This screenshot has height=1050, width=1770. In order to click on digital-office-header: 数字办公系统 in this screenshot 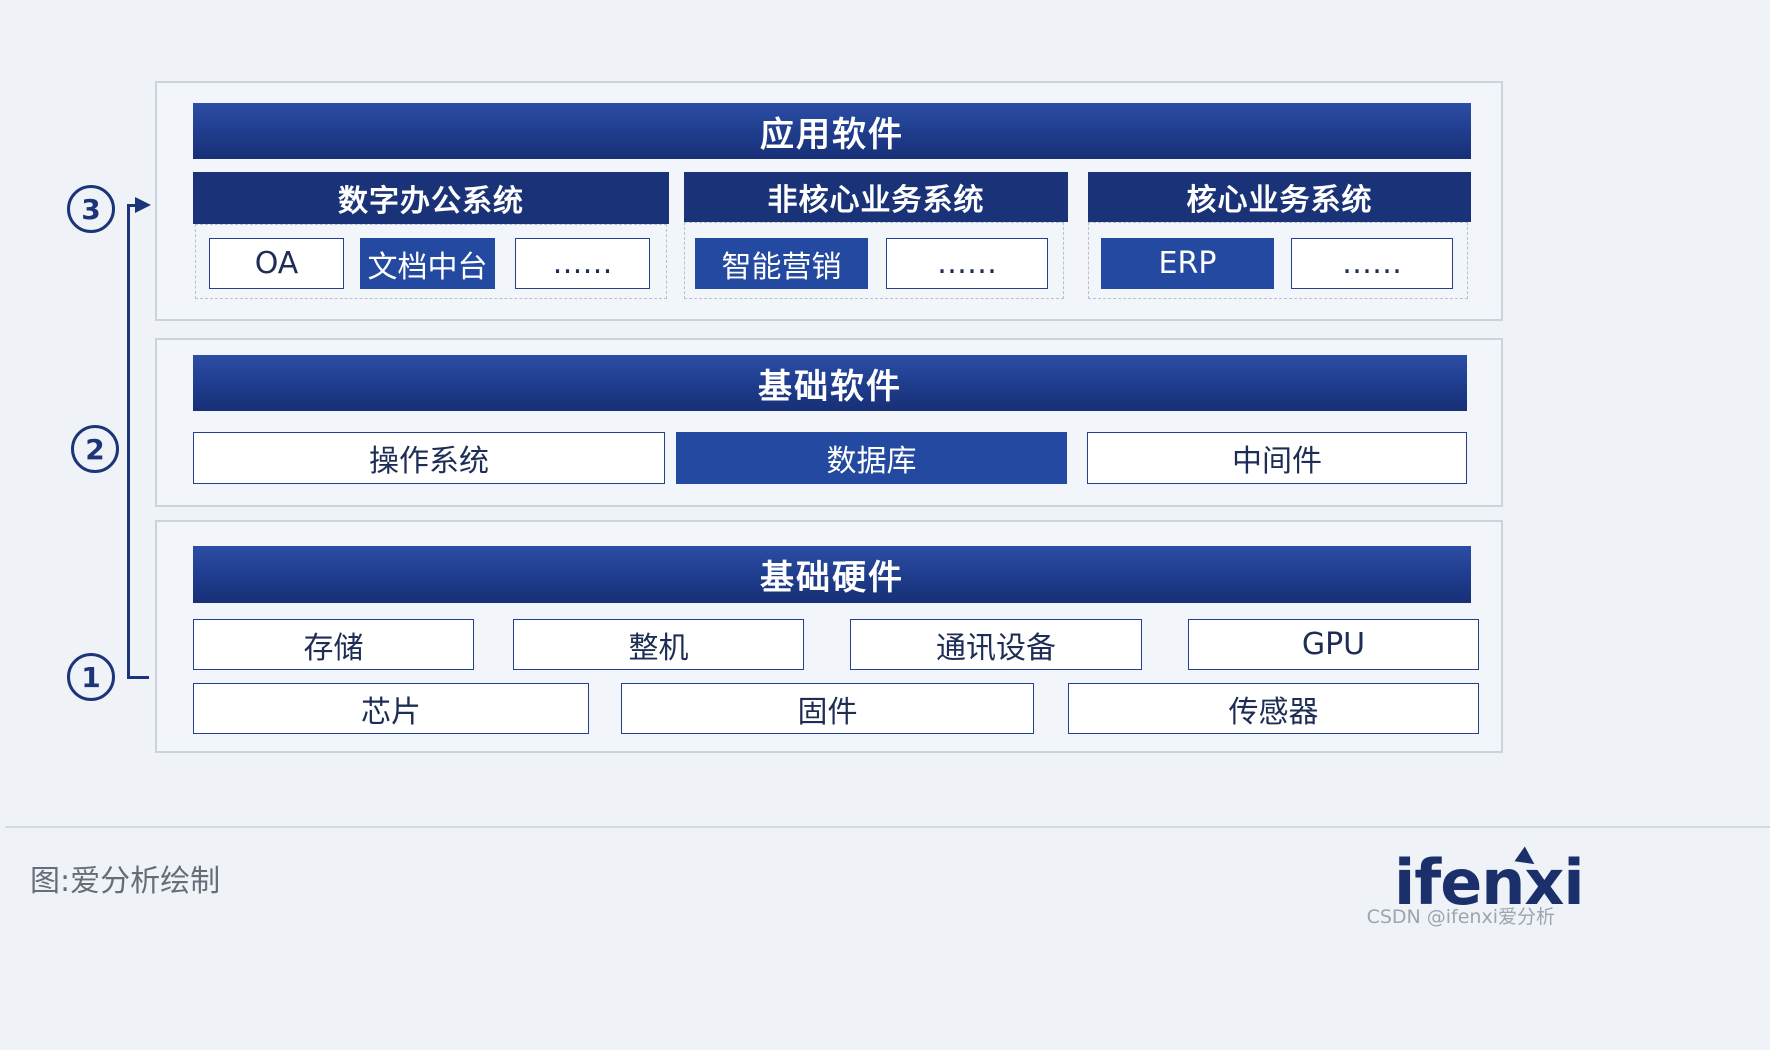, I will do `click(431, 198)`.